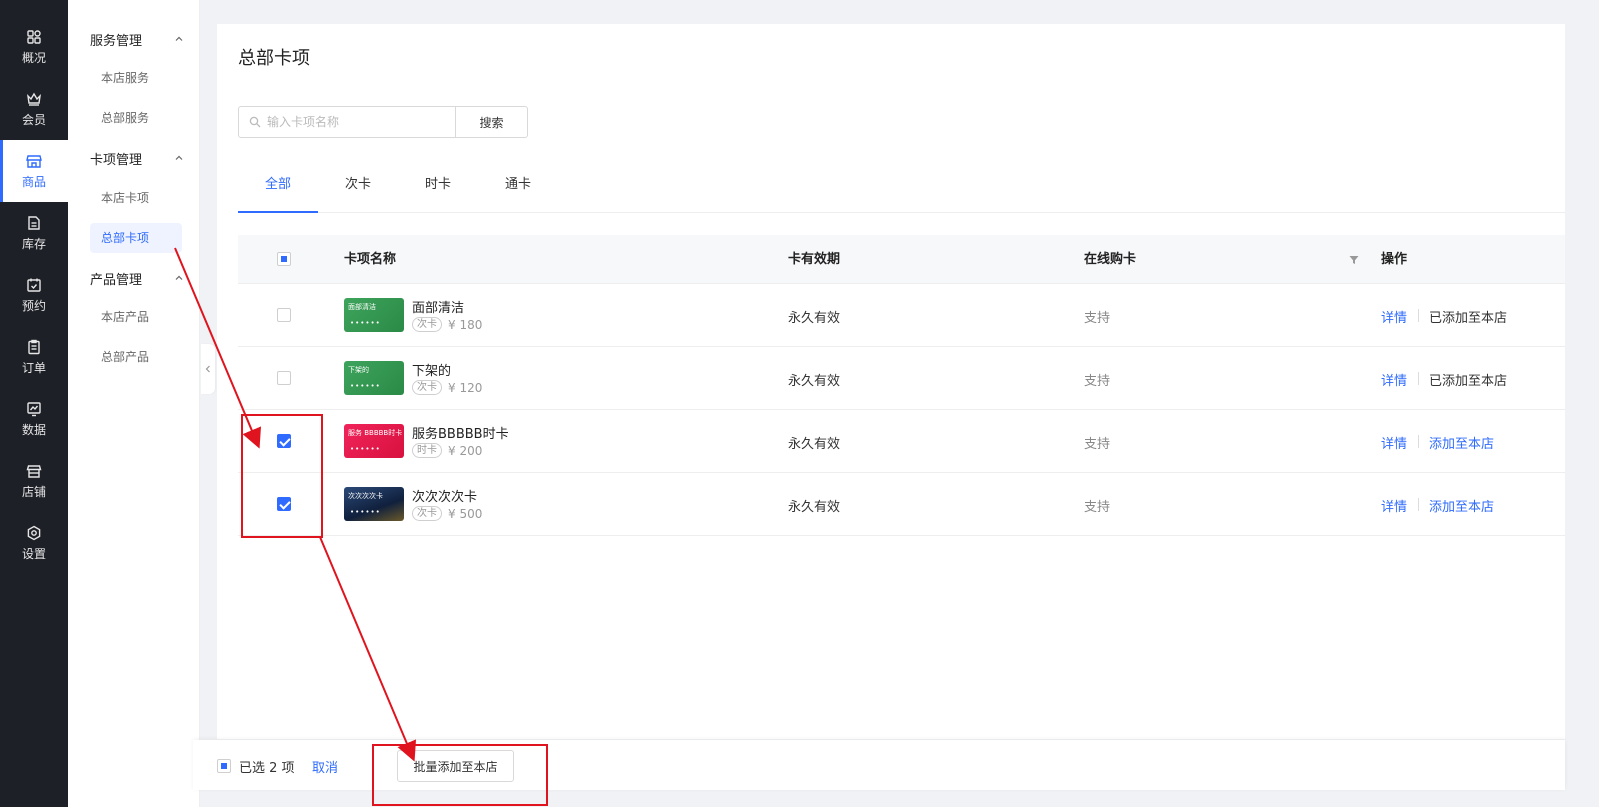  What do you see at coordinates (465, 513) in the screenshot?
I see `card-price: ¥ 500` at bounding box center [465, 513].